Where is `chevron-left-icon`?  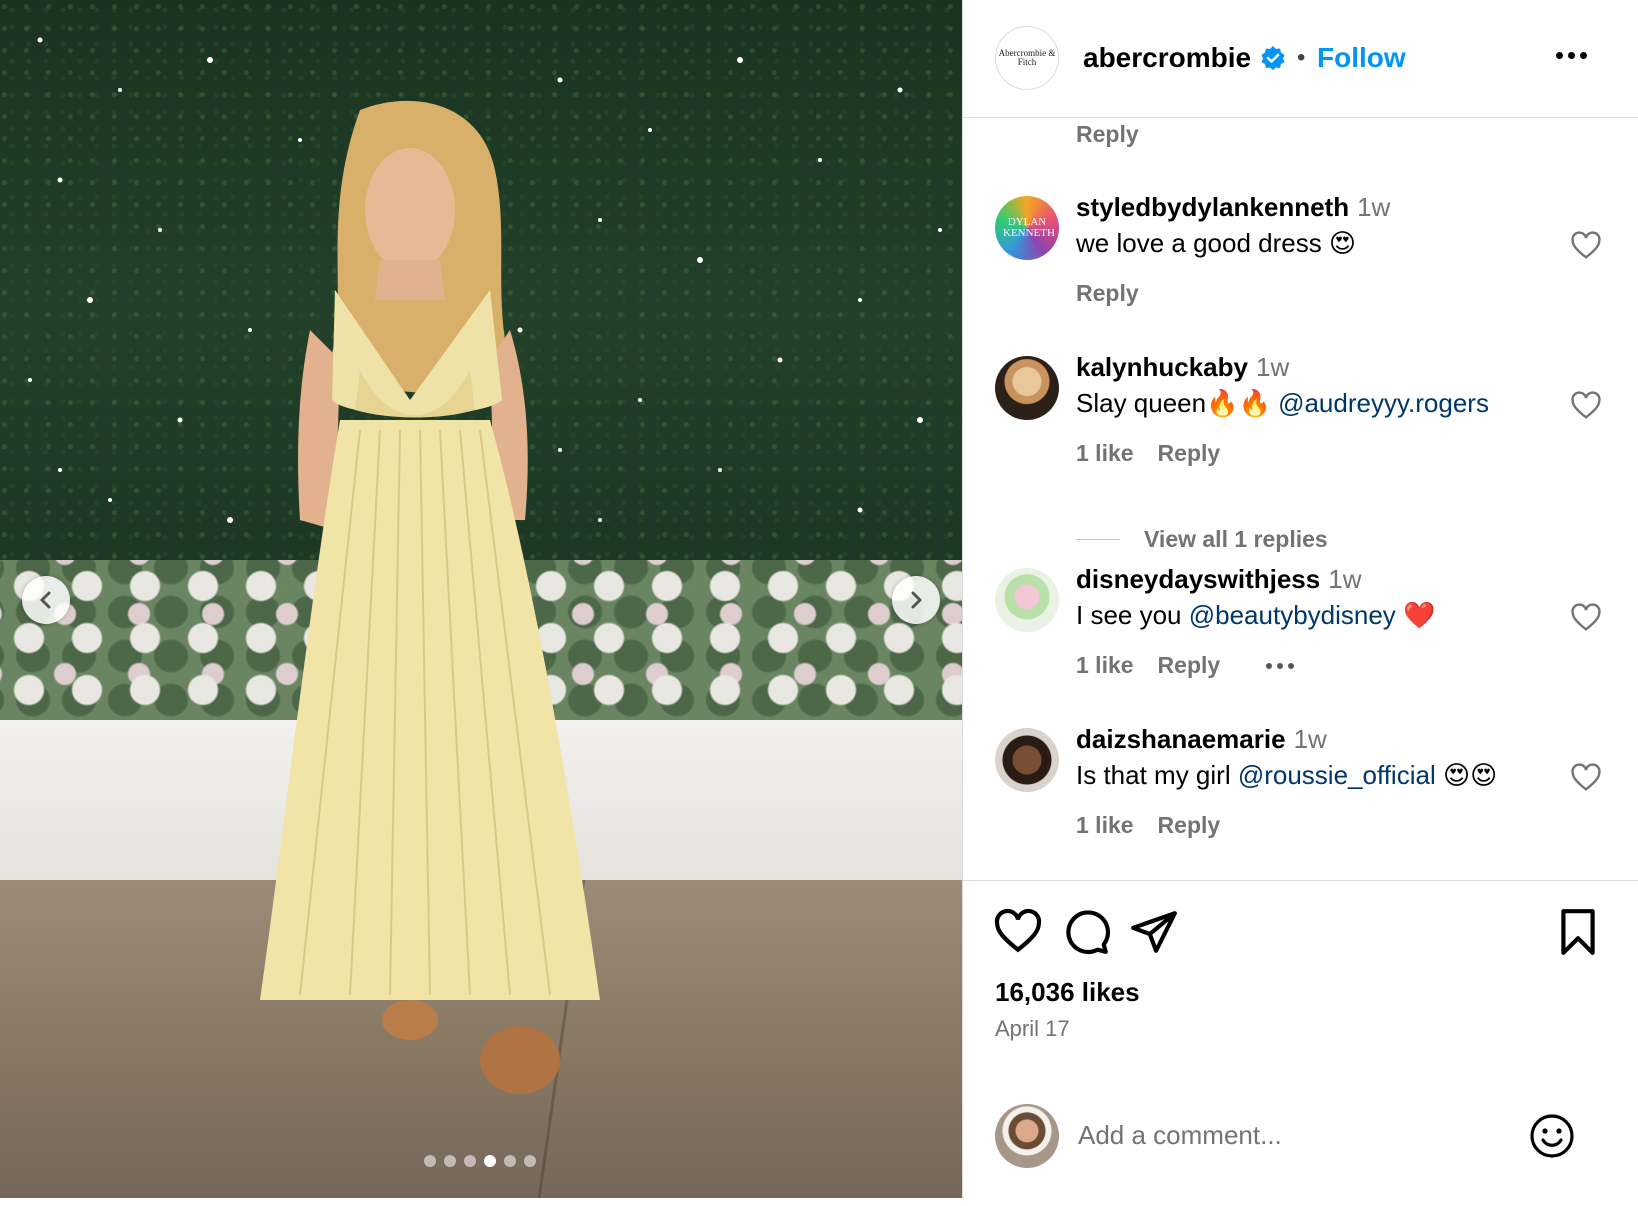 chevron-left-icon is located at coordinates (45, 600).